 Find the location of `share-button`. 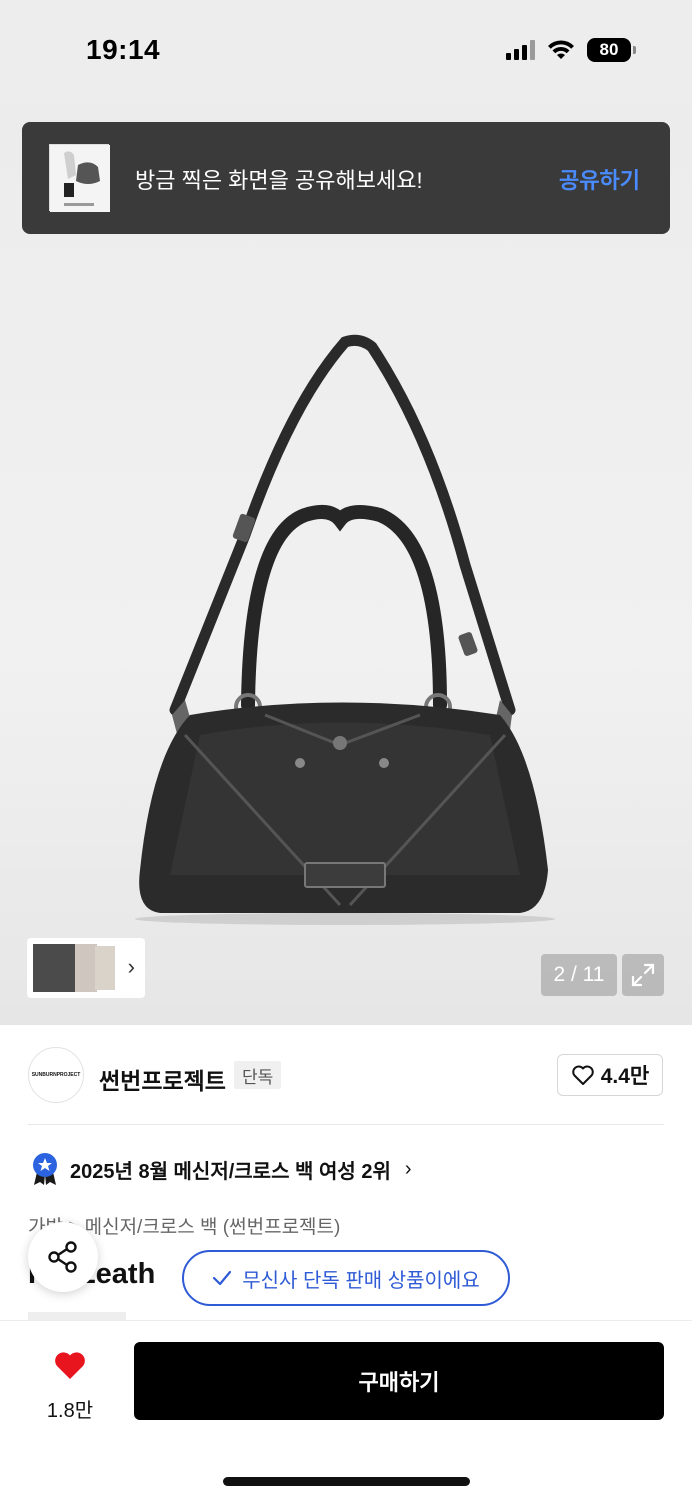

share-button is located at coordinates (63, 1257).